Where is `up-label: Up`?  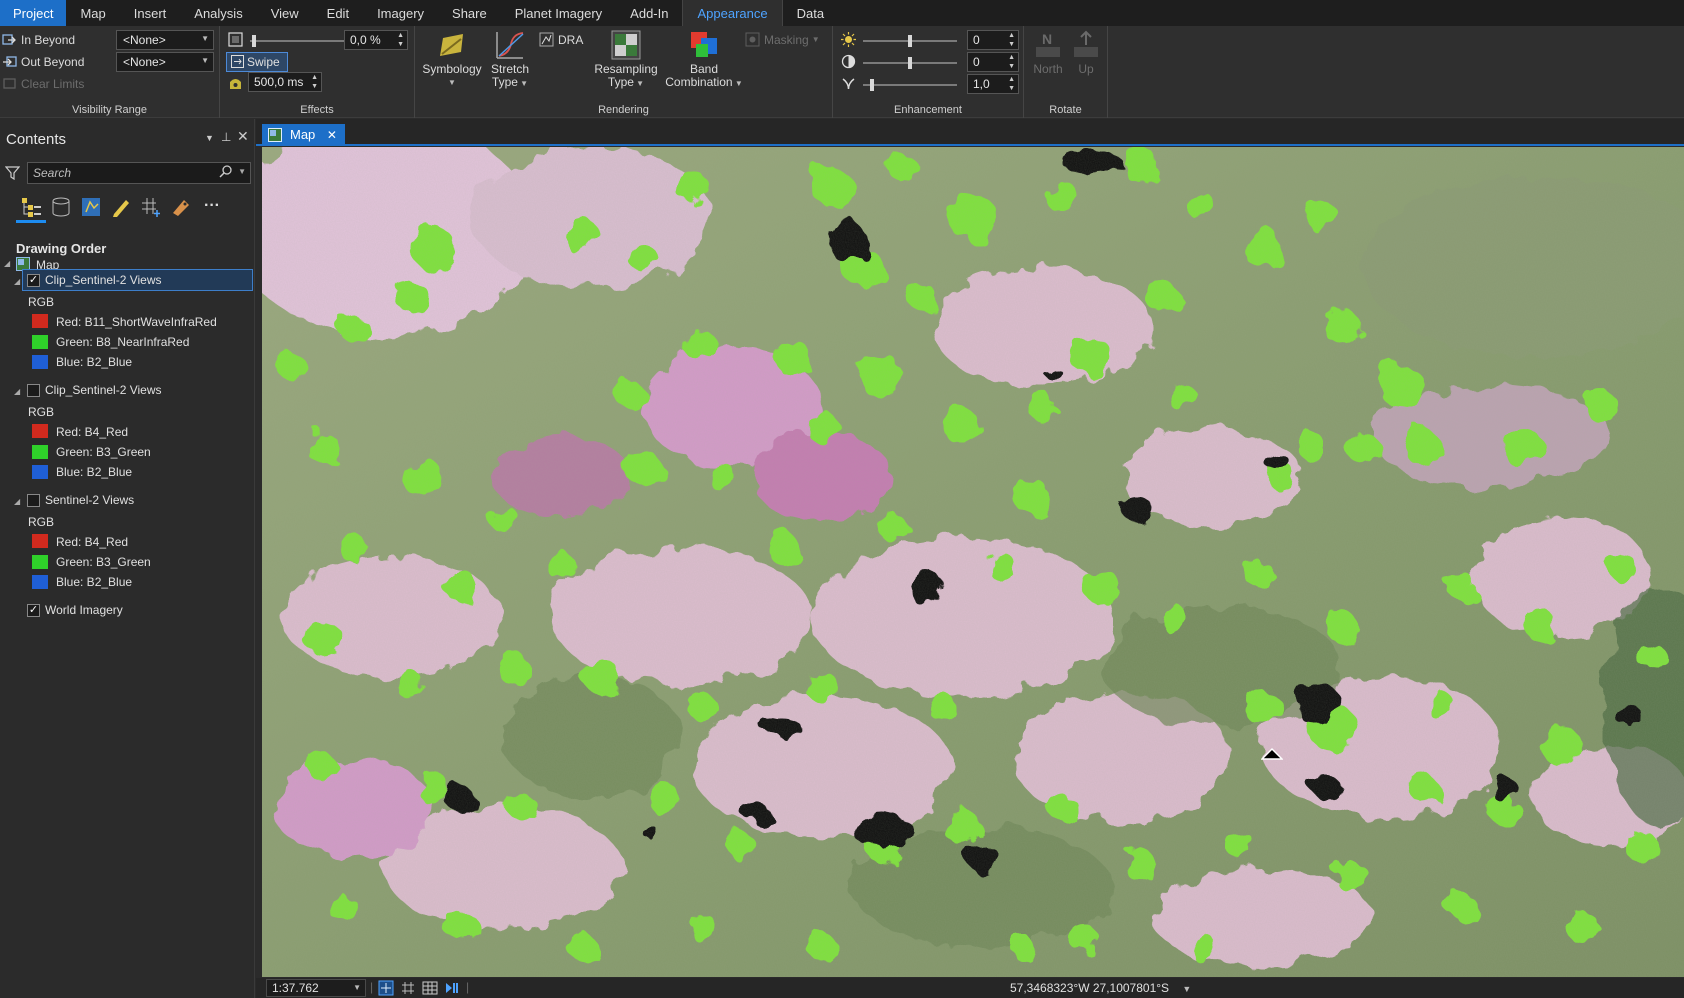
up-label: Up is located at coordinates (1086, 69).